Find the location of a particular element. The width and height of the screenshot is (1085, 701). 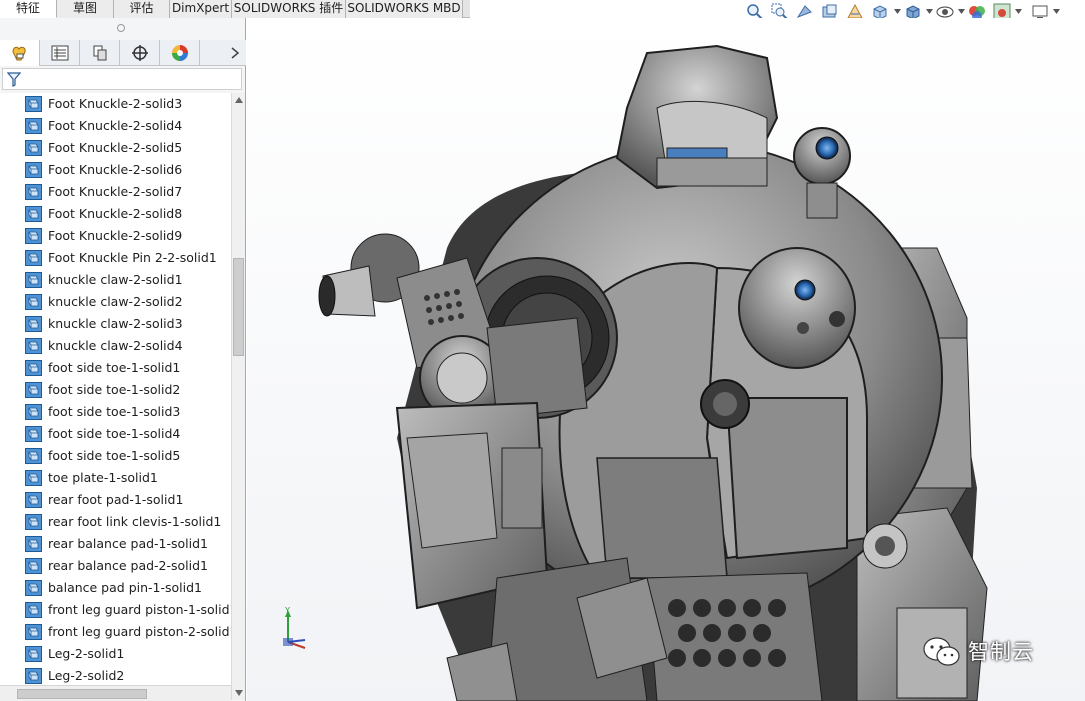

tree-item-label: foot side toe-1-solid4 is located at coordinates (114, 433).